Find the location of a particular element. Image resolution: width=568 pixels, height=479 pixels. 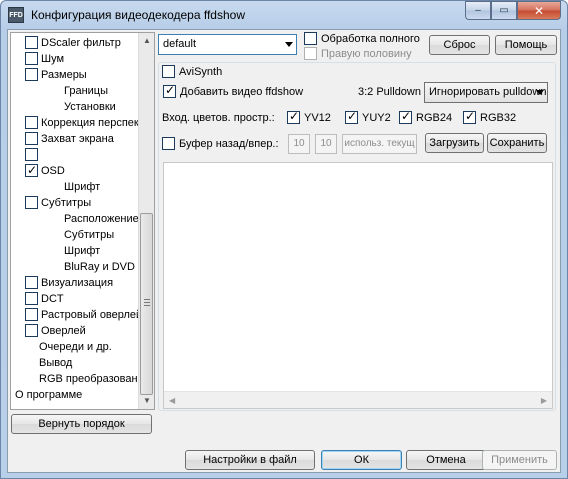

pulldown-label: 3:2 Pulldown is located at coordinates (389, 92).